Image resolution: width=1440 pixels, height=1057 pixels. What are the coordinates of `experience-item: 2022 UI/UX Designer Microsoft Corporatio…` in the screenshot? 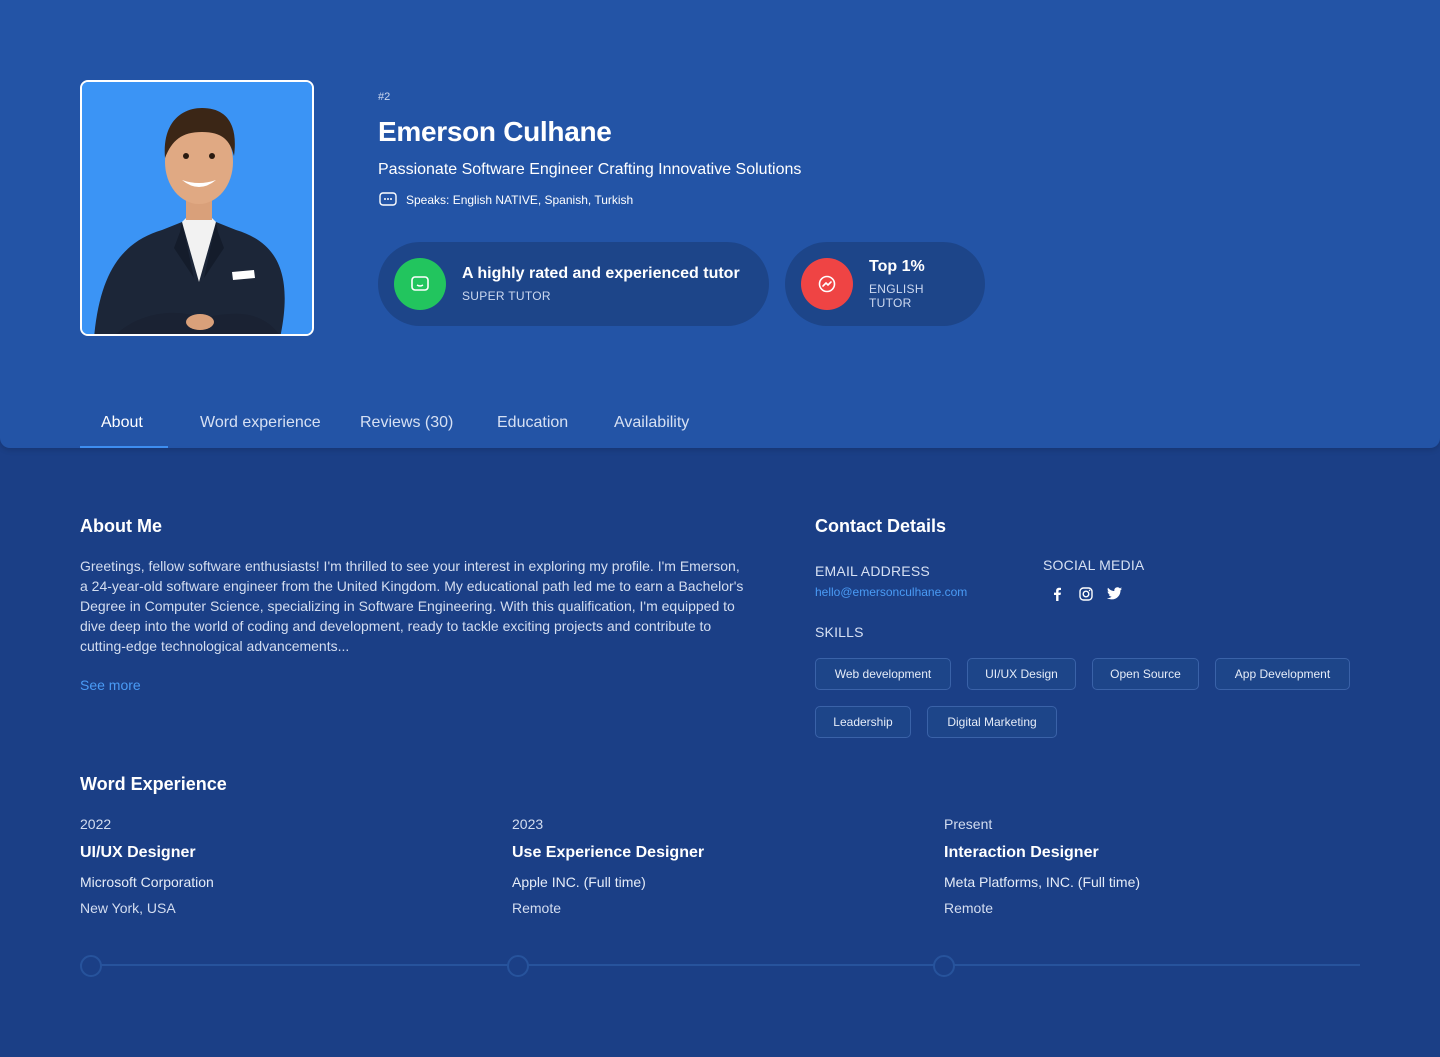 It's located at (280, 866).